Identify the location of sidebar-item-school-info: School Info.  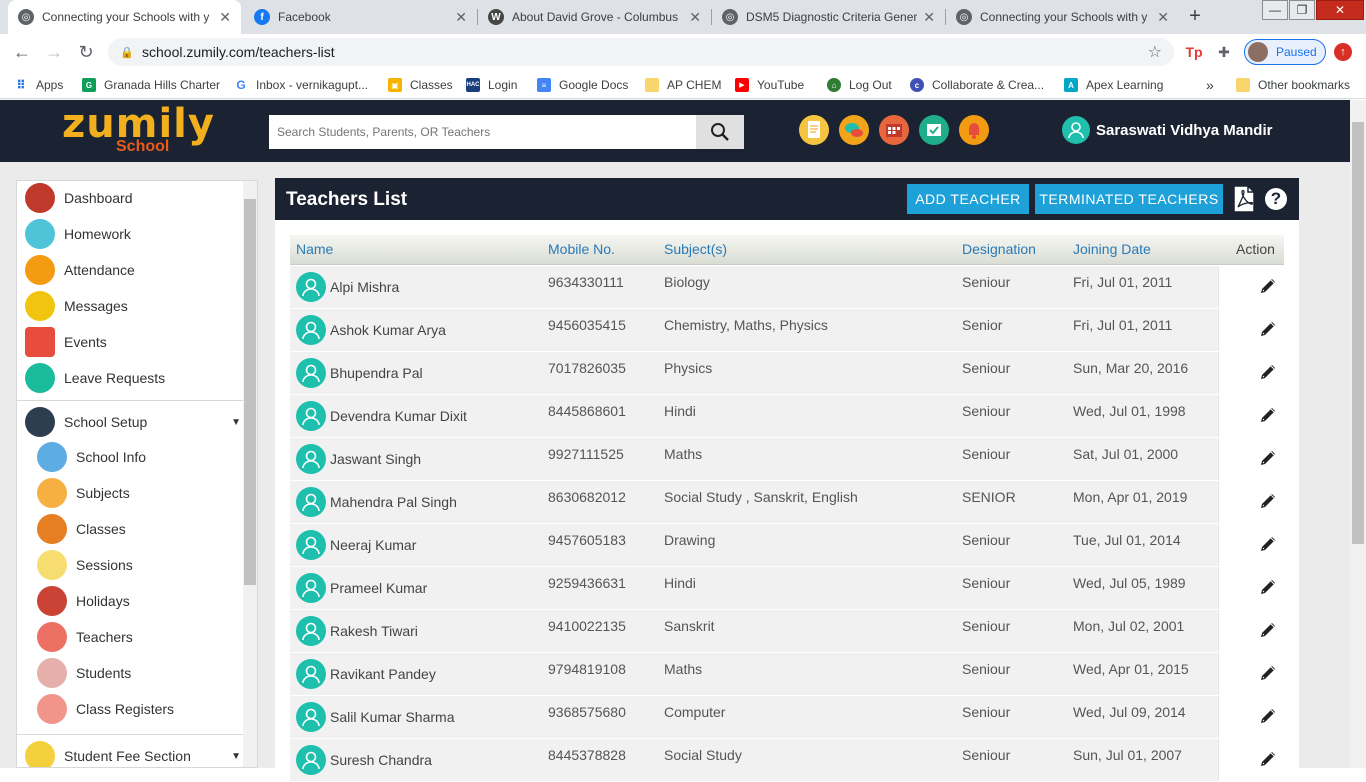
(91, 457).